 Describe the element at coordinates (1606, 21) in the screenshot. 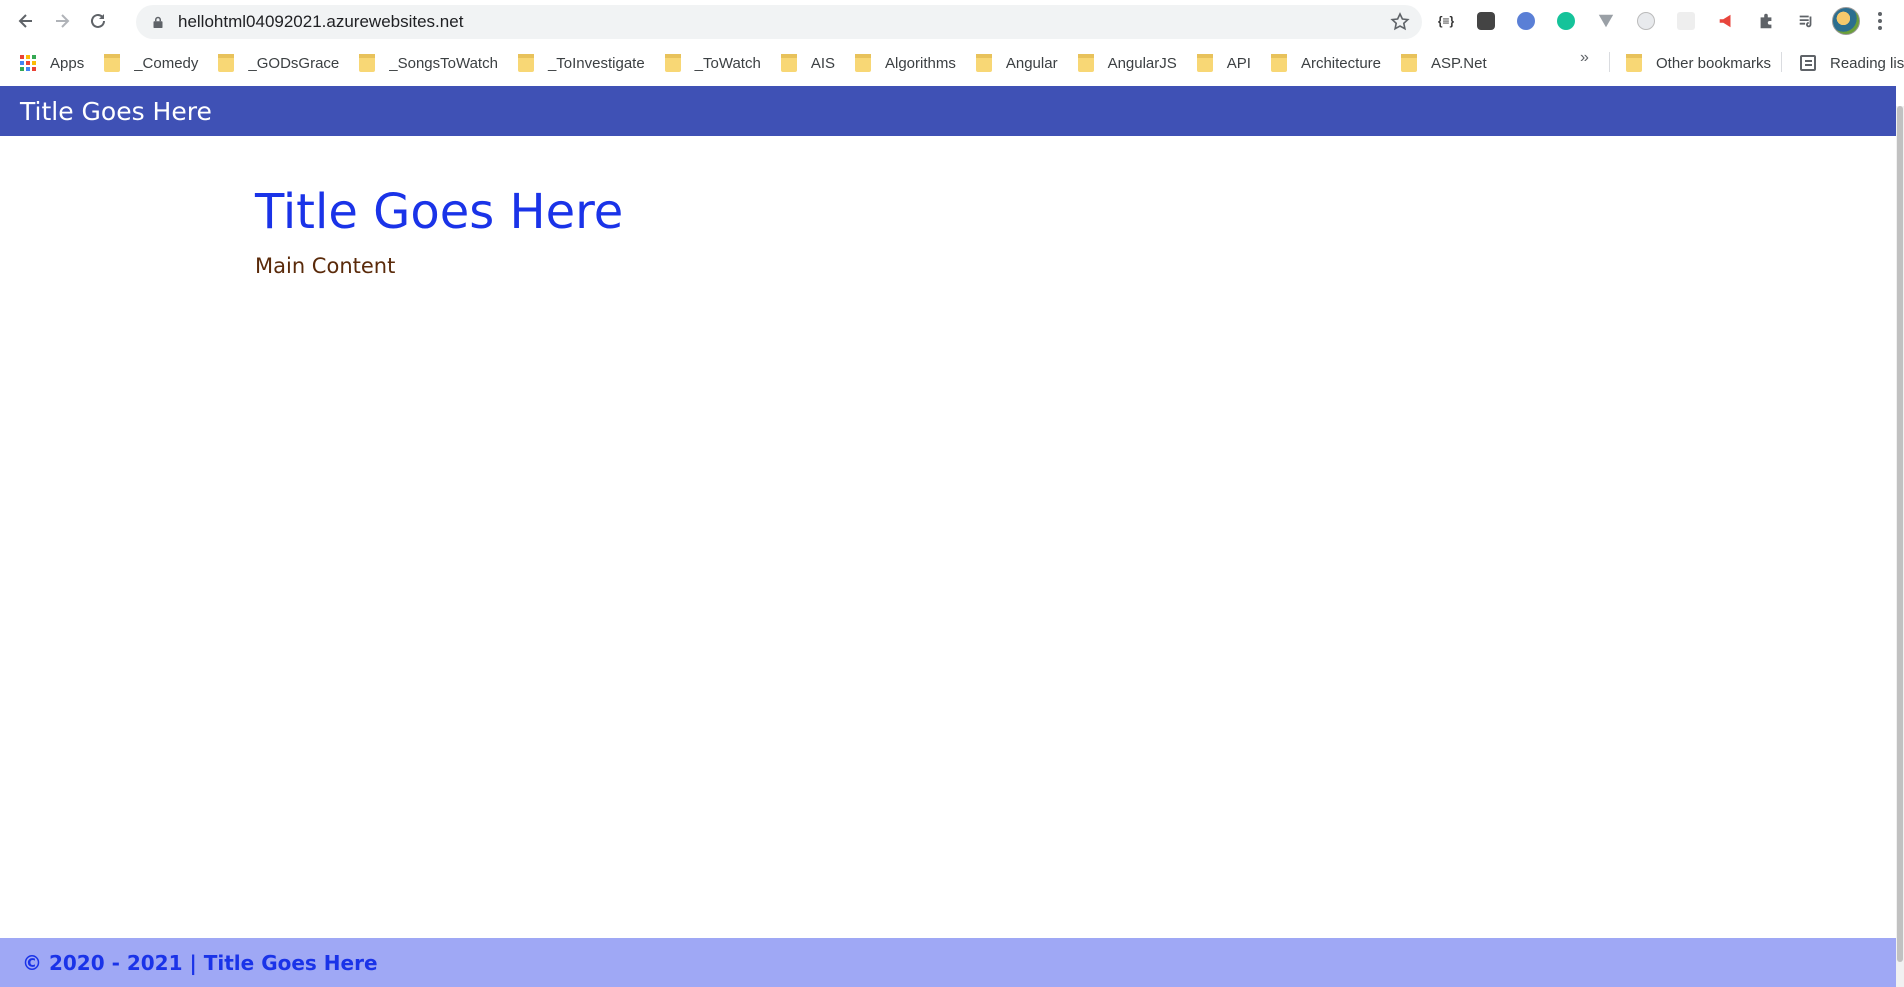

I see `vue-devtools-icon` at that location.